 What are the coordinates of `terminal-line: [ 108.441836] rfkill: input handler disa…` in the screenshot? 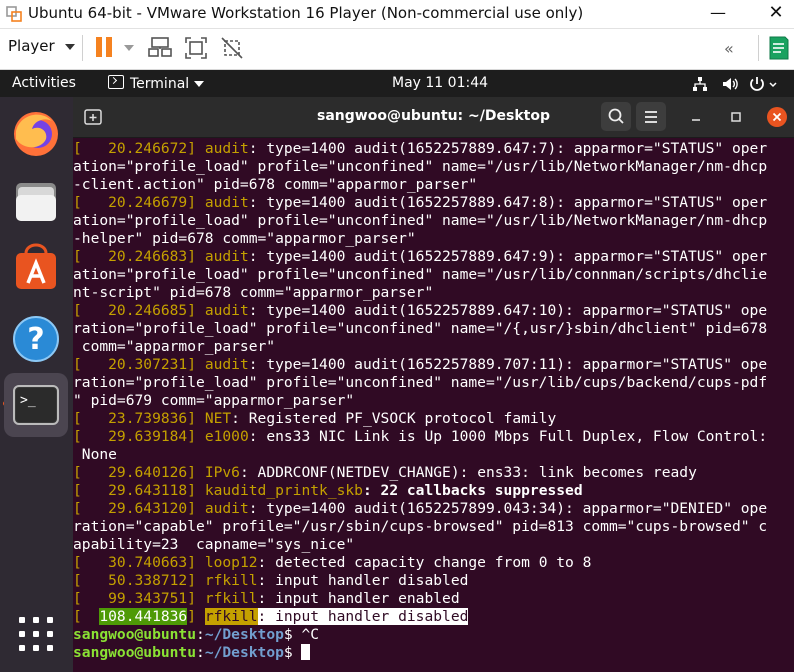 It's located at (271, 616).